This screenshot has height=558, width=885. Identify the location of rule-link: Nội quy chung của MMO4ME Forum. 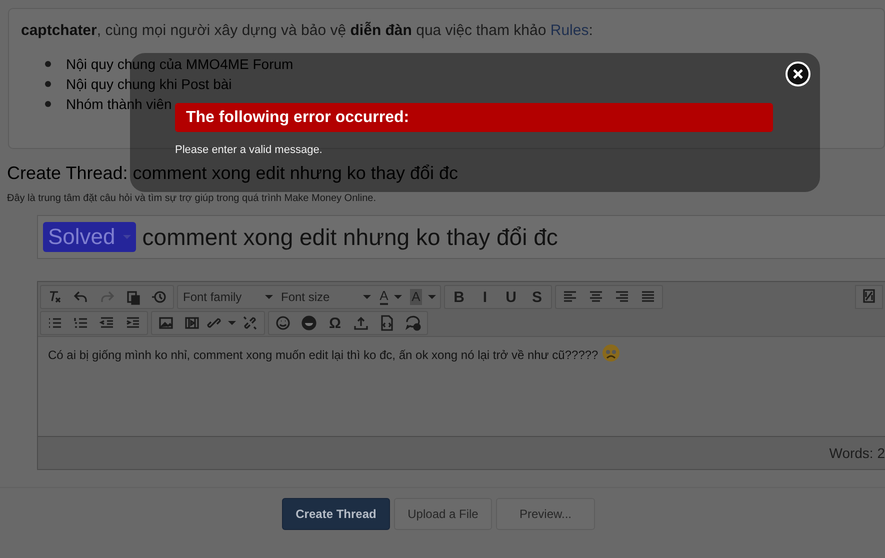
(180, 64).